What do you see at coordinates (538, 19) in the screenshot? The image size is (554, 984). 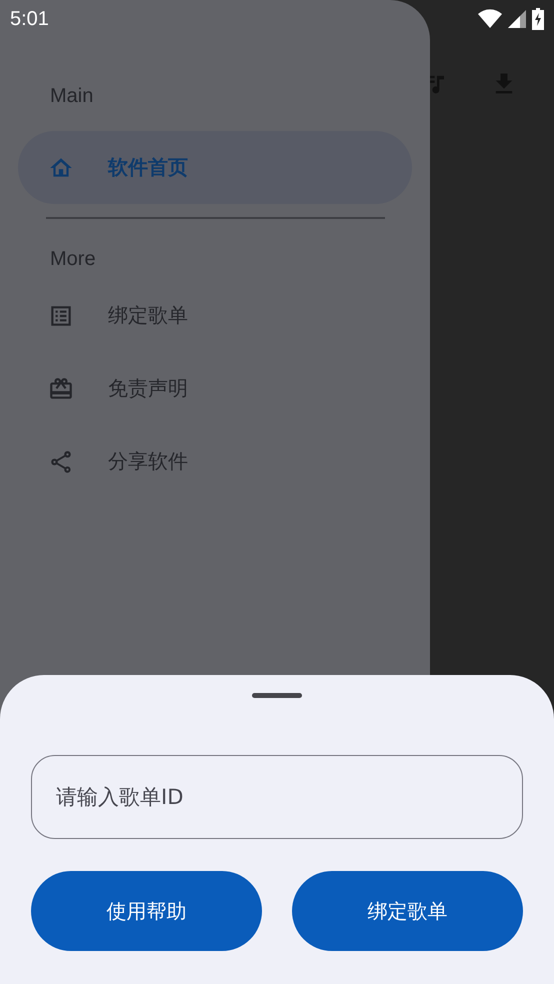 I see `battery-icon` at bounding box center [538, 19].